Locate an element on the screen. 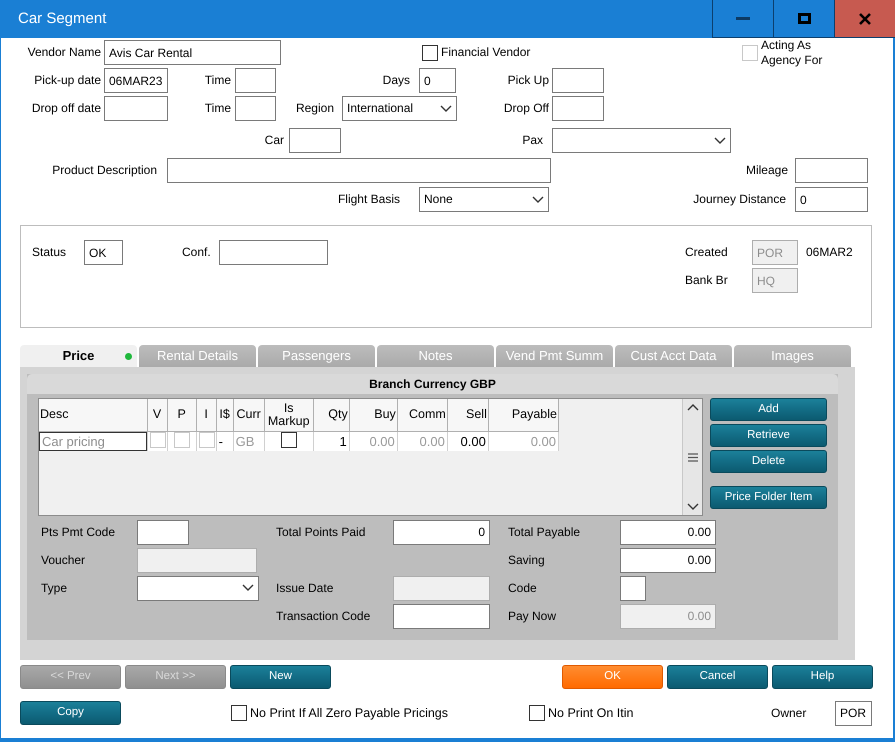  field-label: Vendor Name is located at coordinates (63, 52).